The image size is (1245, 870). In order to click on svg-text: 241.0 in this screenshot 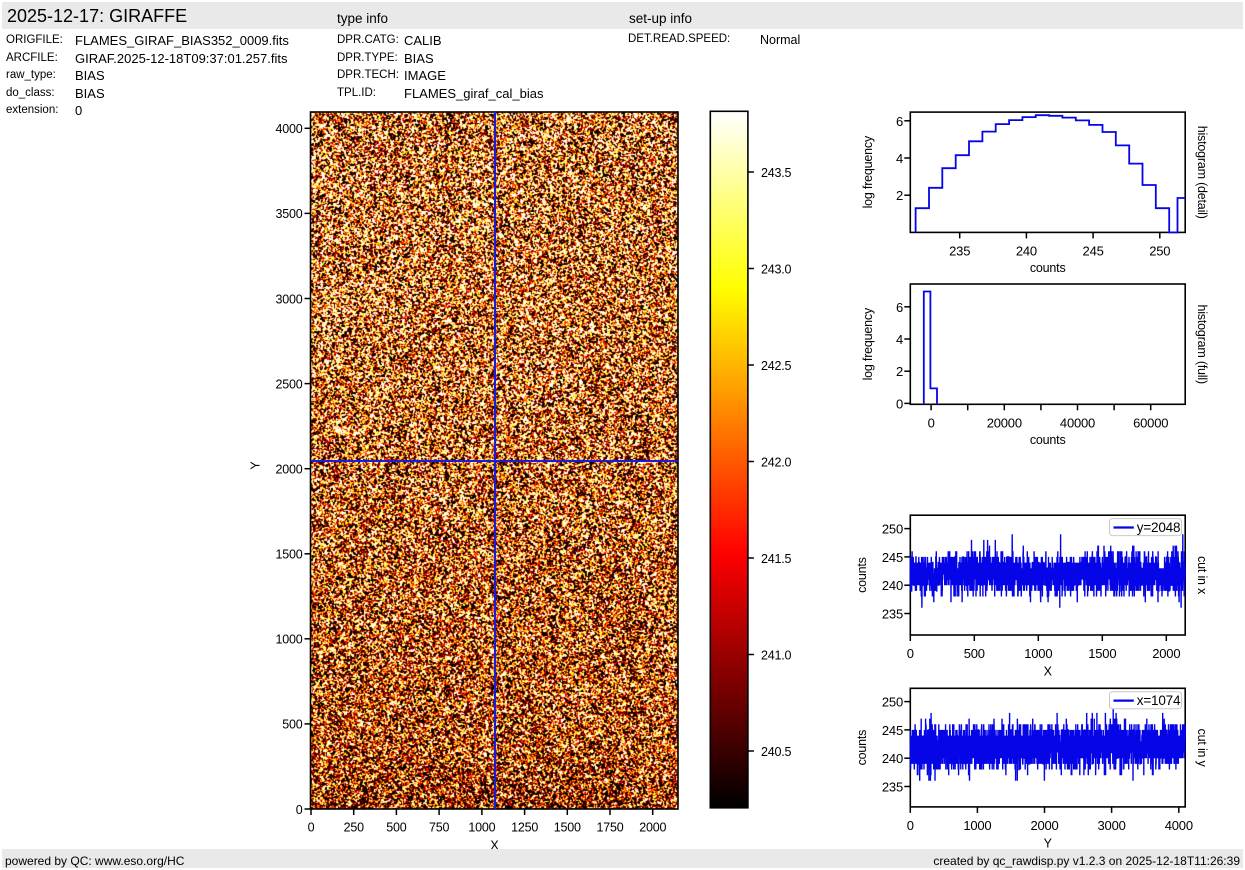, I will do `click(776, 656)`.